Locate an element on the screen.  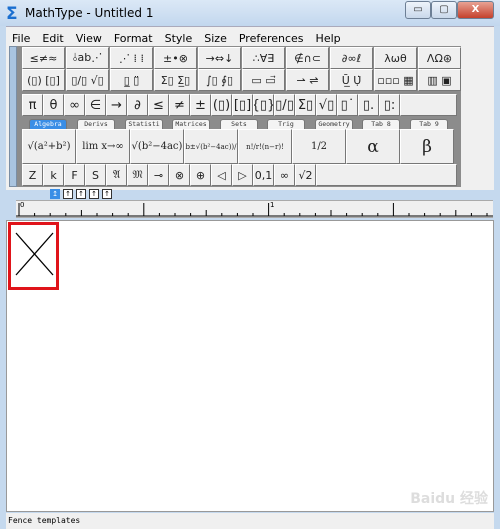
status-bar: Fence templates is located at coordinates (250, 521).